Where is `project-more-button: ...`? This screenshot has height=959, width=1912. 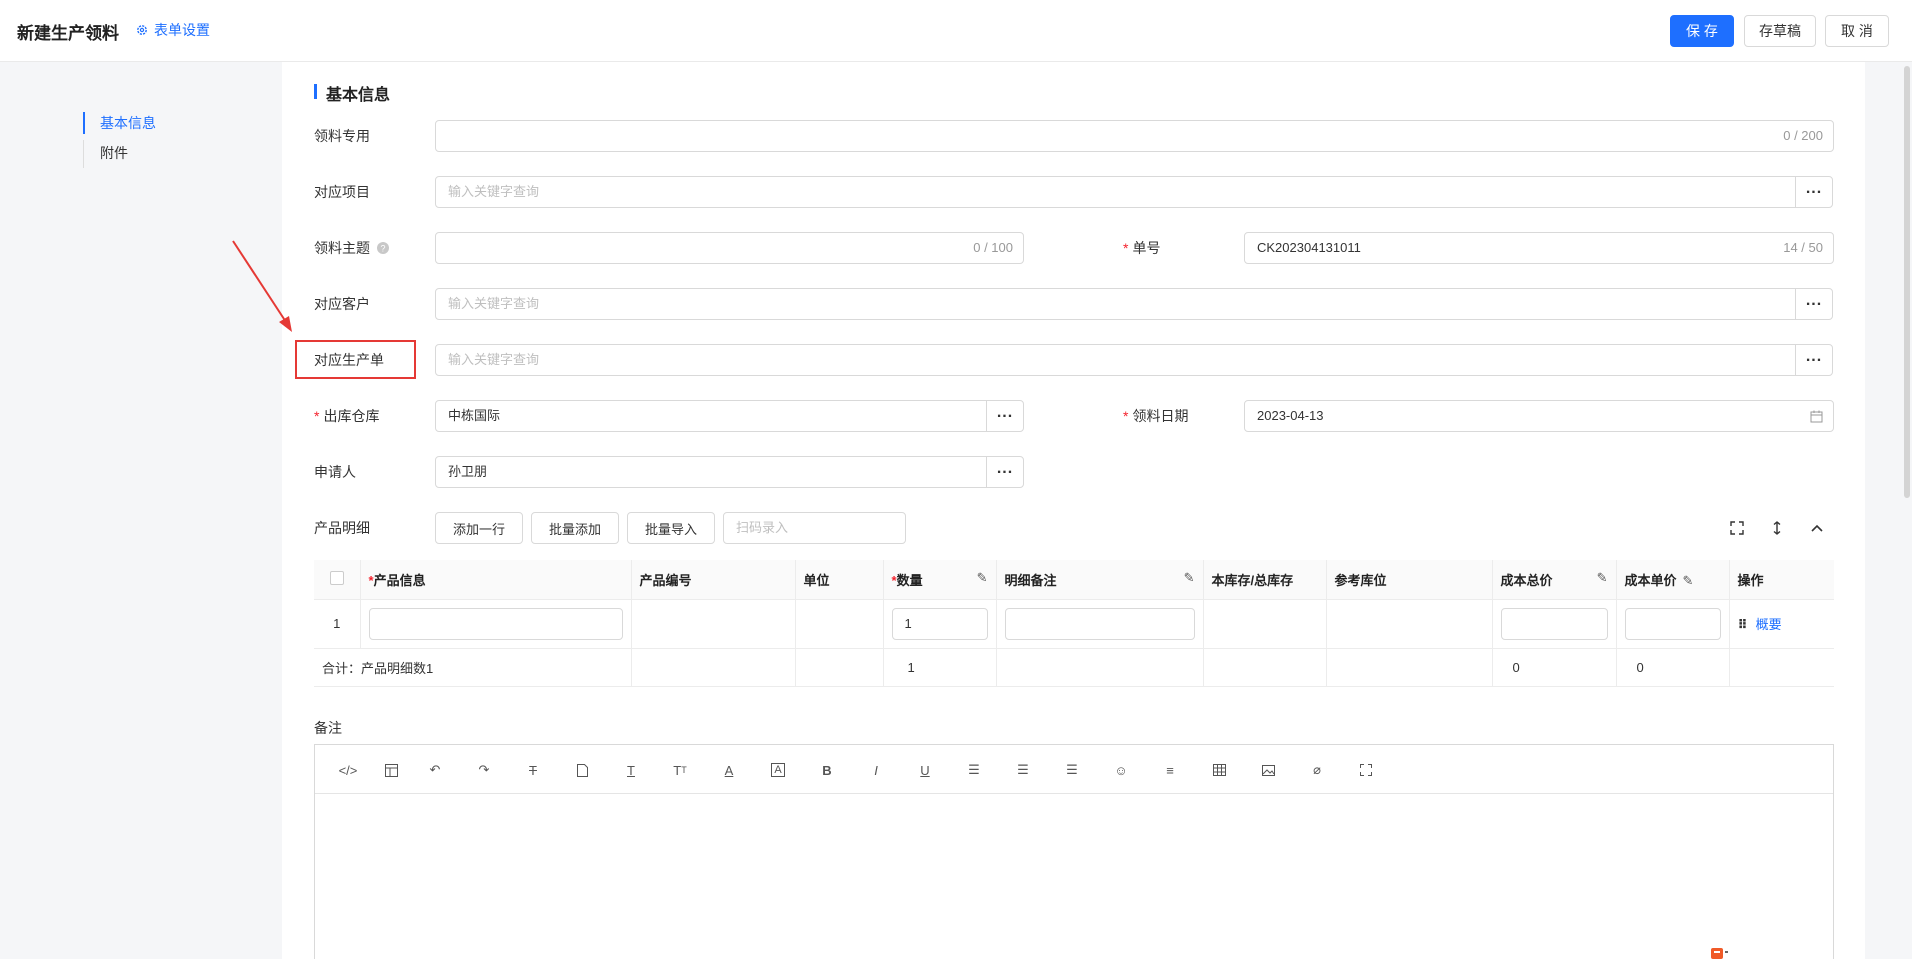
project-more-button: ... is located at coordinates (1814, 192).